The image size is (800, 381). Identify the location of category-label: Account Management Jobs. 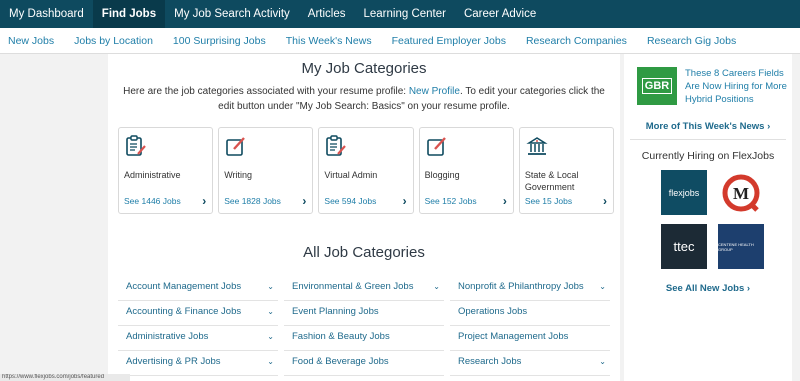
(184, 286).